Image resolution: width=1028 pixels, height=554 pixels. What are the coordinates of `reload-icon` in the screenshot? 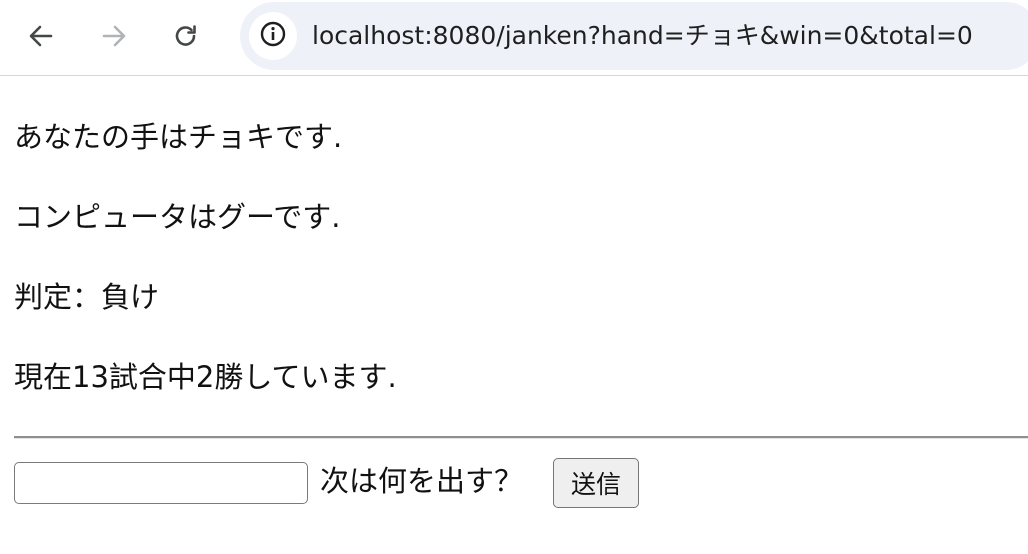 It's located at (186, 36).